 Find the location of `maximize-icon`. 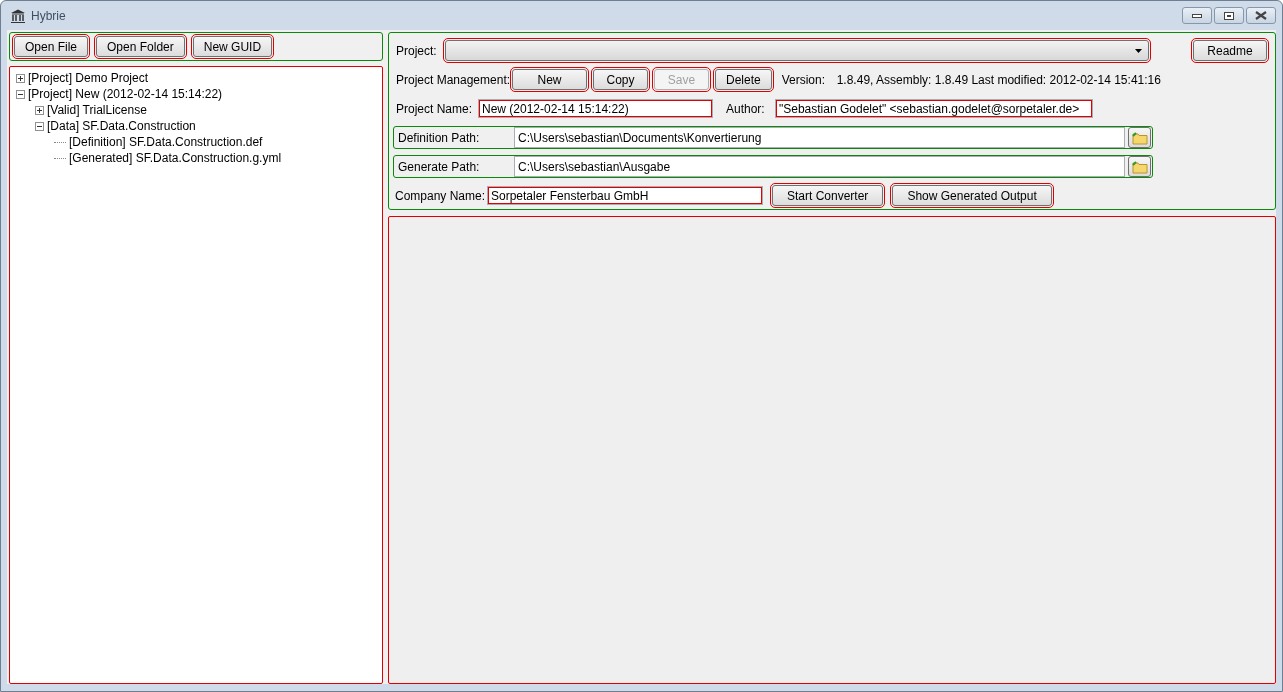

maximize-icon is located at coordinates (1229, 15).